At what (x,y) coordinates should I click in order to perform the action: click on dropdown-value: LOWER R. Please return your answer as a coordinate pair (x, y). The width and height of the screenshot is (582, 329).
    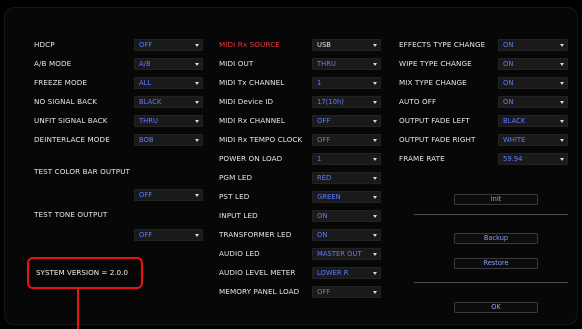
    Looking at the image, I should click on (333, 273).